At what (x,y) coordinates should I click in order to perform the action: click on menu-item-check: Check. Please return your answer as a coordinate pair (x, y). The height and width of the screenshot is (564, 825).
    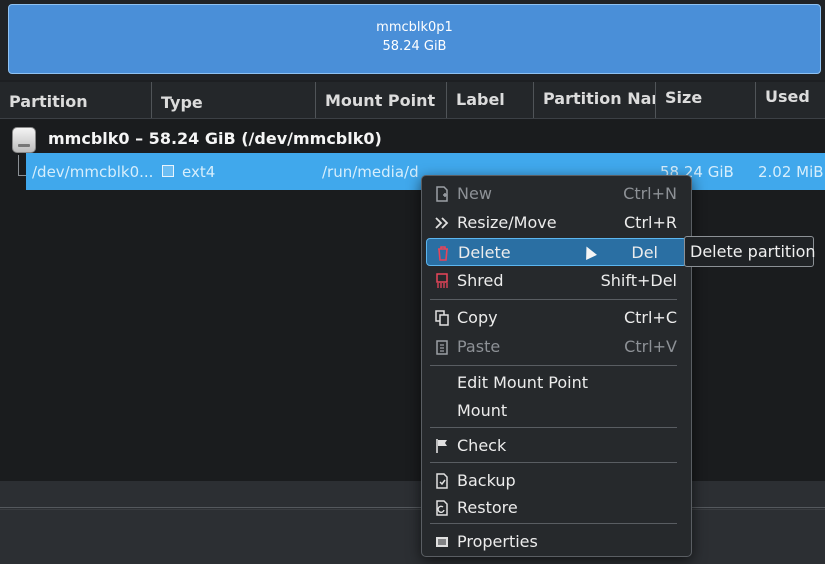
    Looking at the image, I should click on (556, 446).